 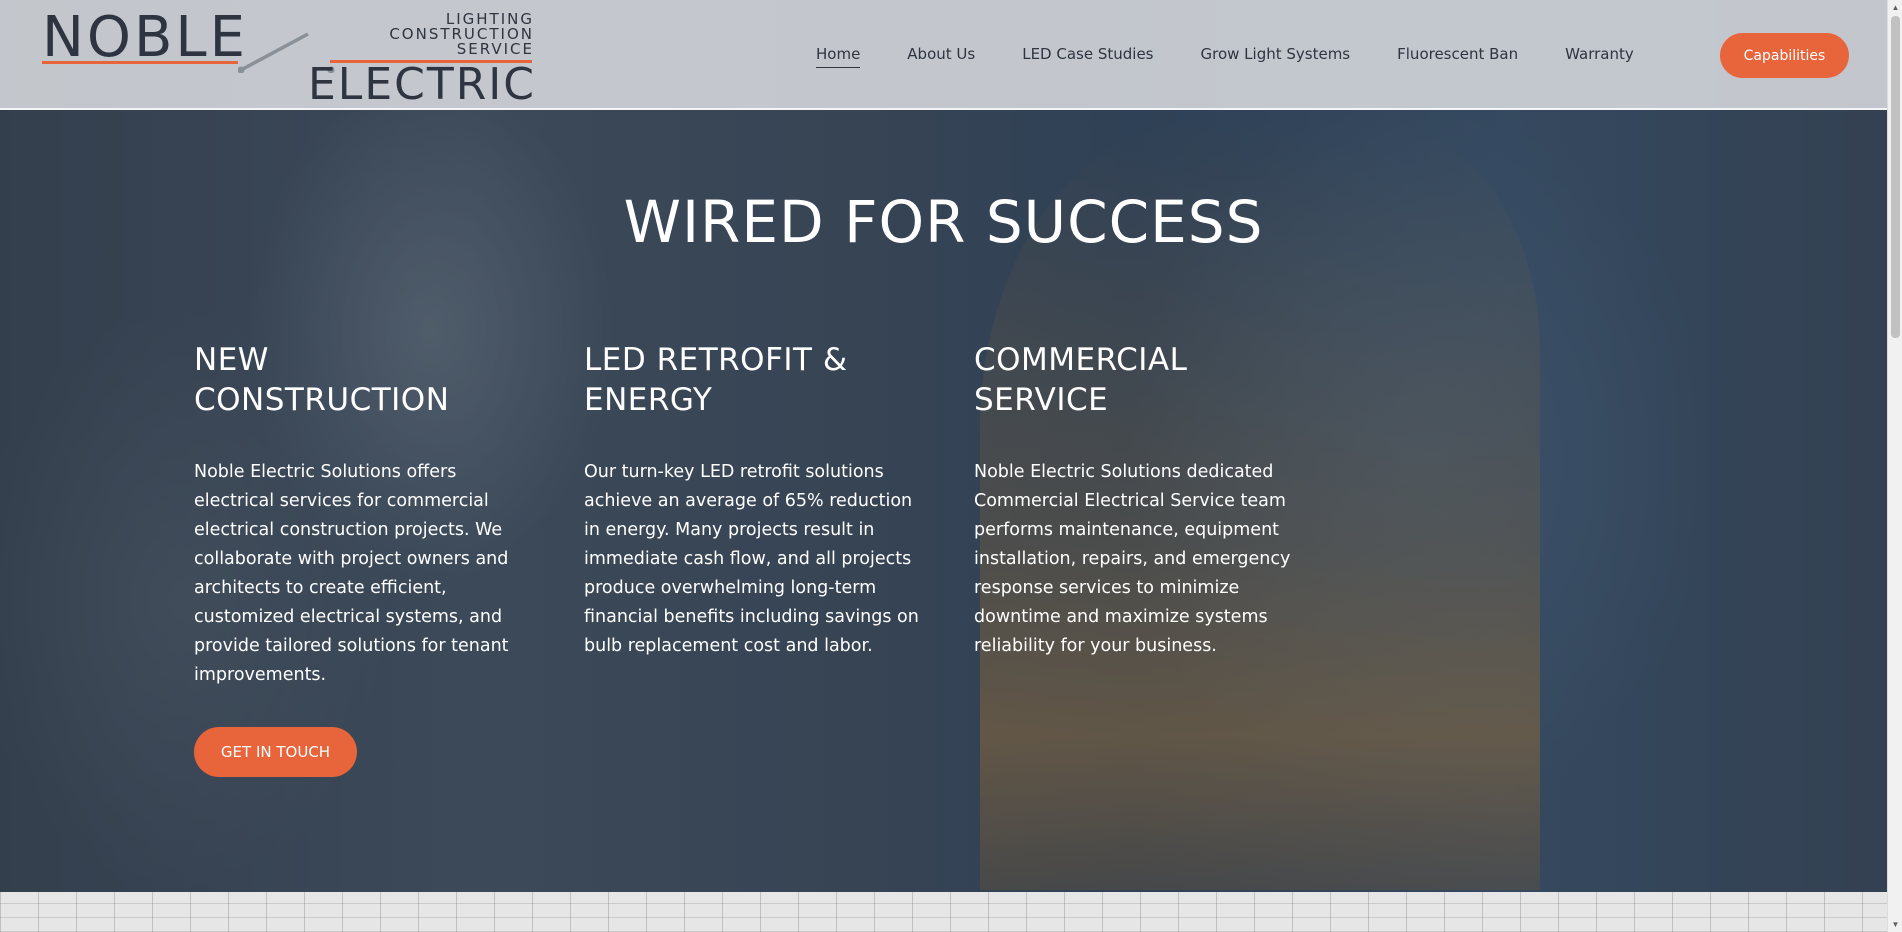 What do you see at coordinates (1087, 56) in the screenshot?
I see `nav-link-led-case-studies: LED Case Studies` at bounding box center [1087, 56].